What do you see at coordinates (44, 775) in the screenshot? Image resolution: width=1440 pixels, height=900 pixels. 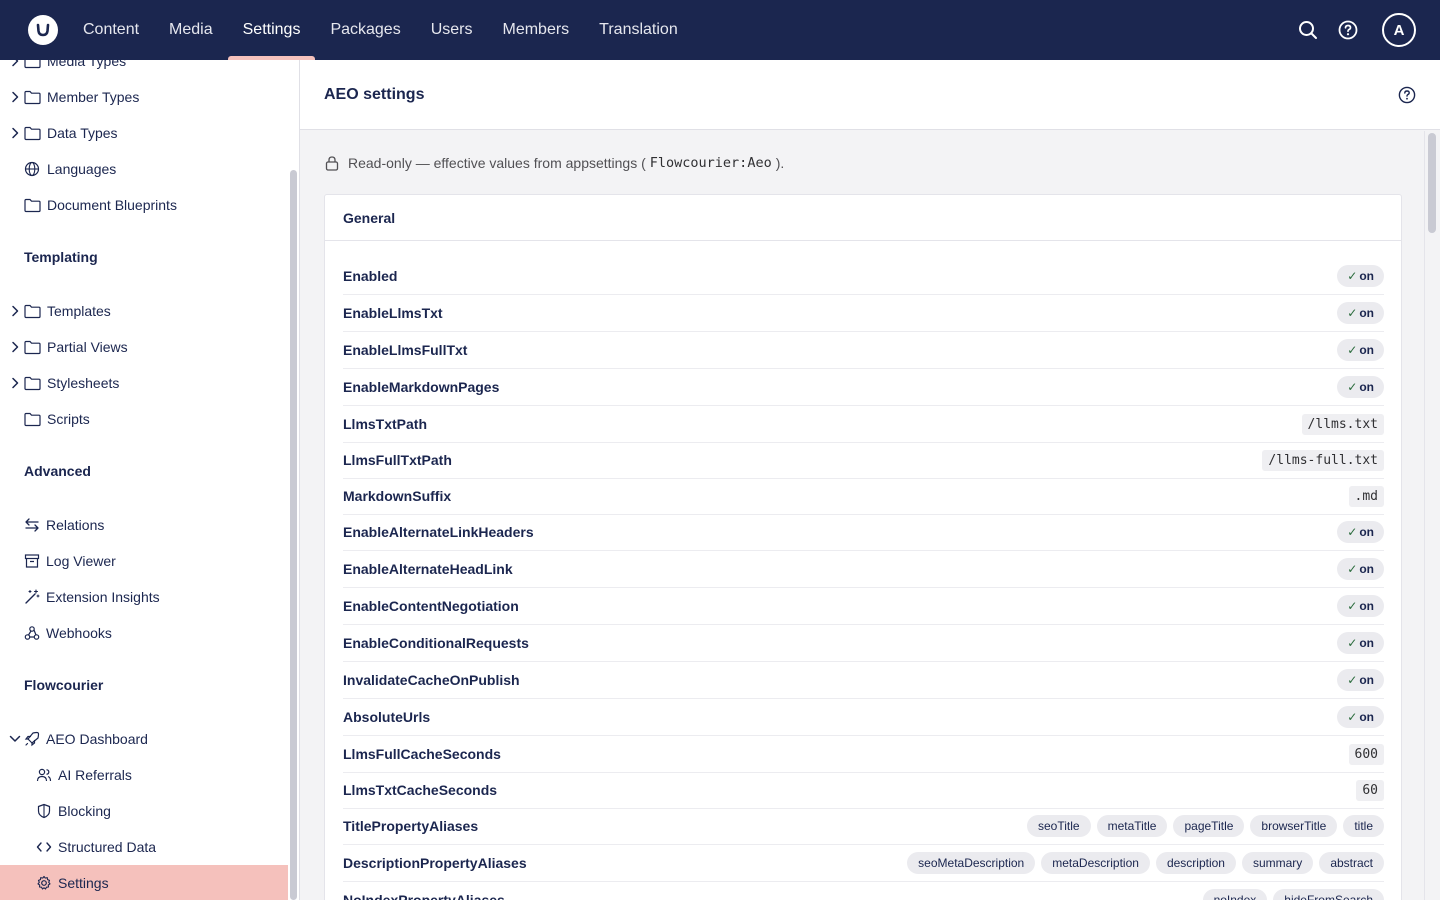 I see `users-icon` at bounding box center [44, 775].